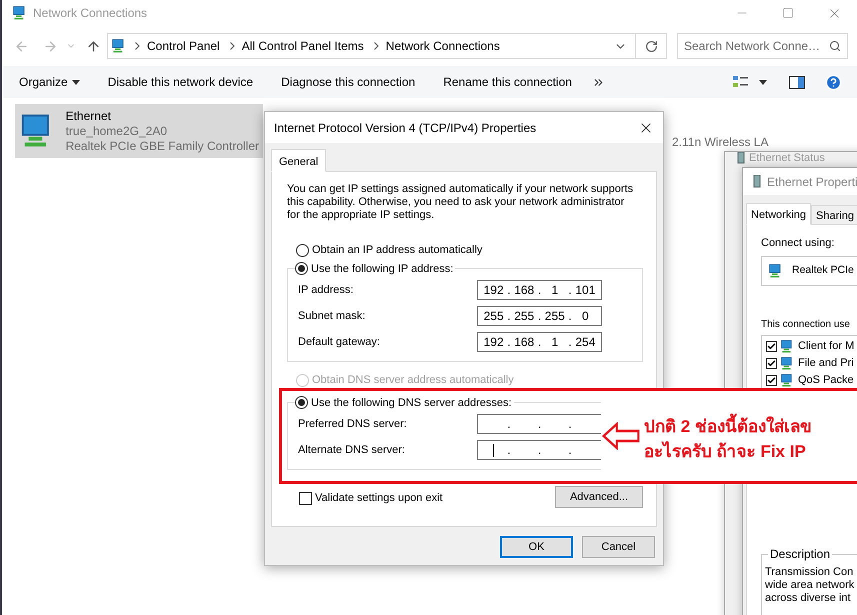 This screenshot has height=615, width=857. I want to click on tab: General, so click(298, 160).